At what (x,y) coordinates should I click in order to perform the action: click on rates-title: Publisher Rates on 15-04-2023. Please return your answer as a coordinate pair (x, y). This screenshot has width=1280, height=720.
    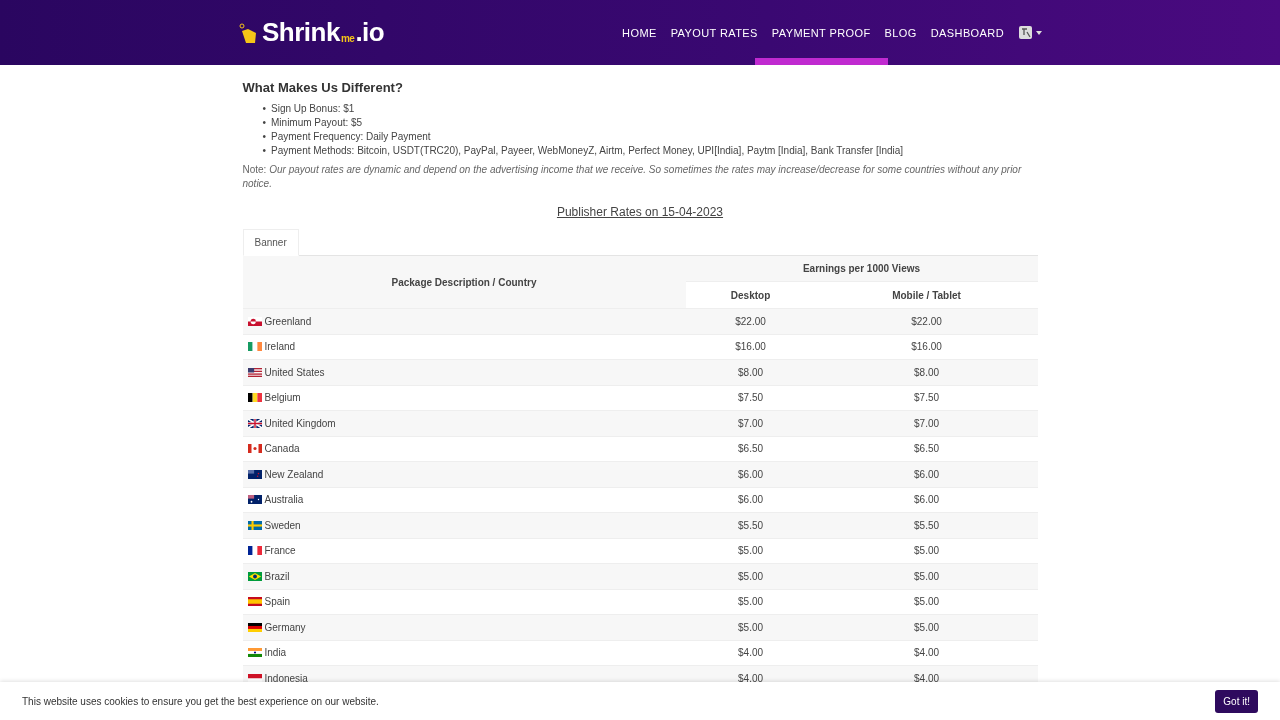
    Looking at the image, I should click on (640, 212).